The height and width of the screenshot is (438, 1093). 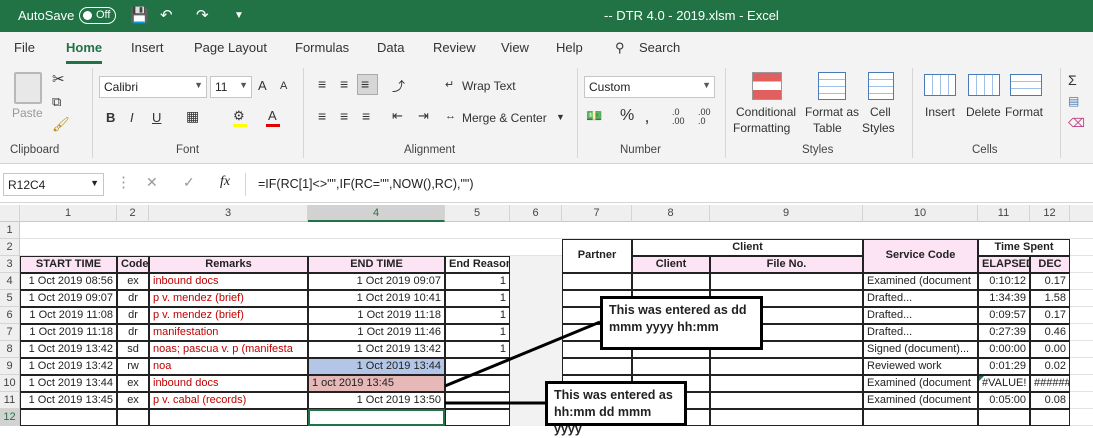 I want to click on callout-arrows, so click(x=522, y=362).